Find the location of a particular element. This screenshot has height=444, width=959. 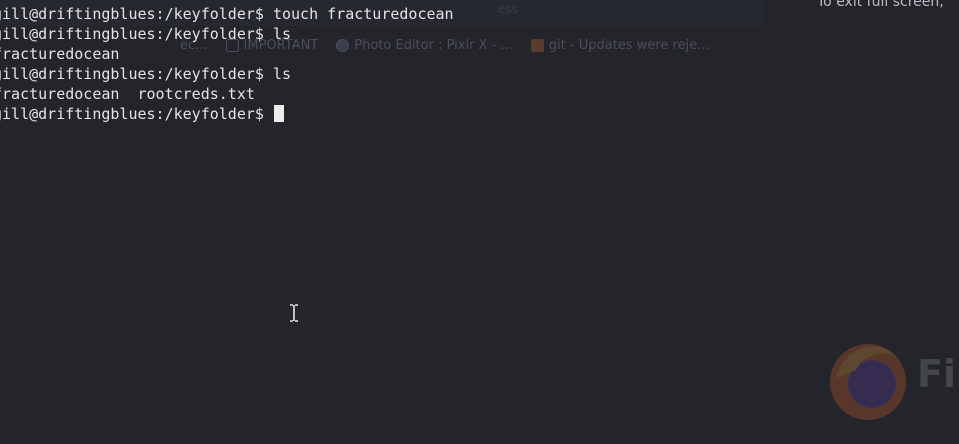

terminal-line: gill@driftingblues:/keyfolder$ is located at coordinates (479, 114).